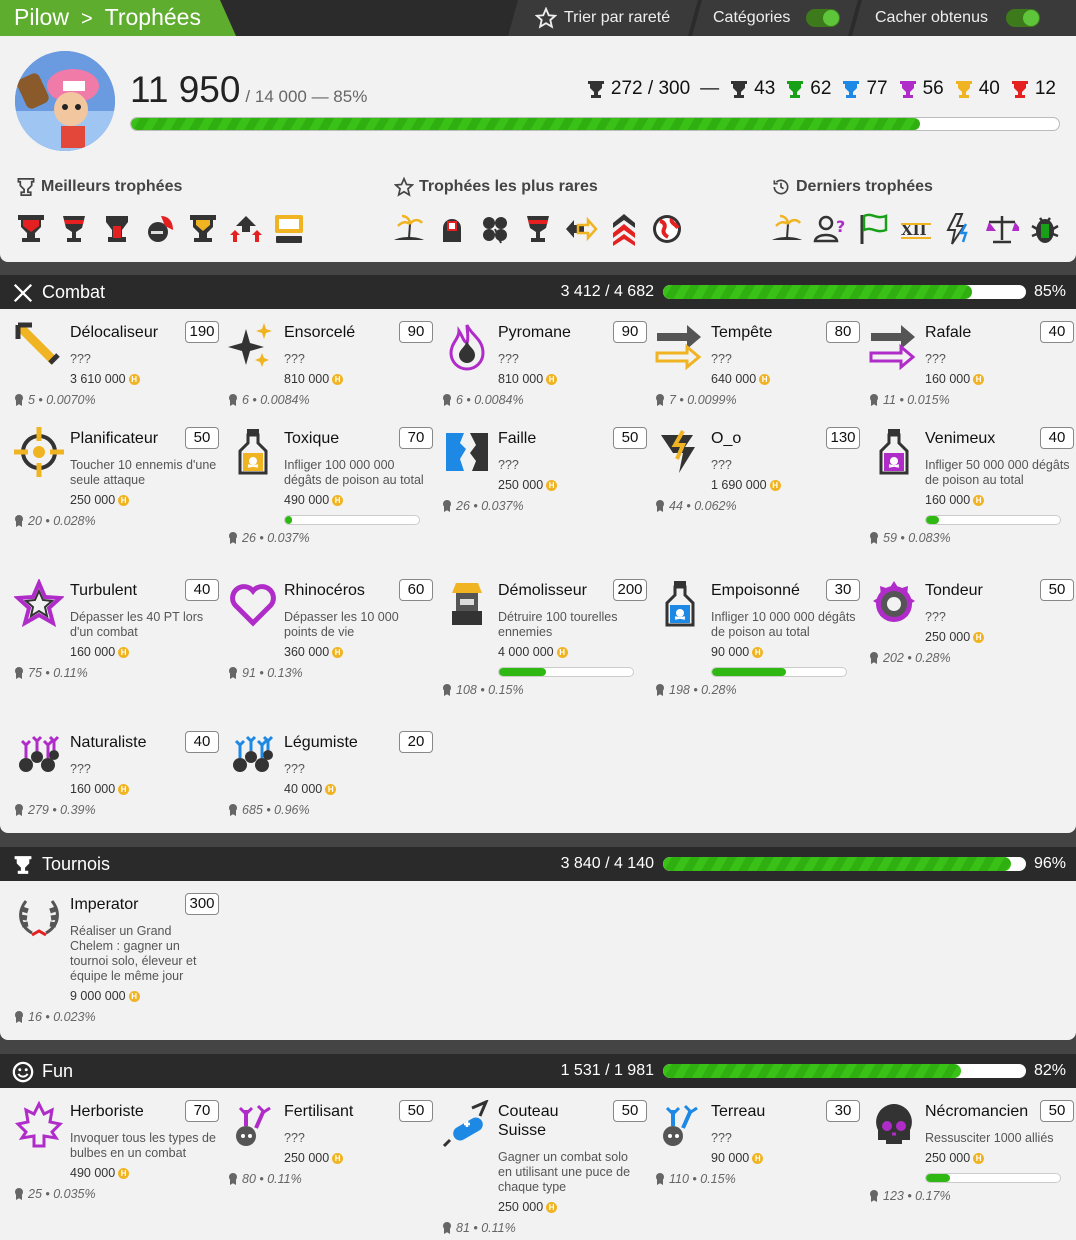 The height and width of the screenshot is (1240, 1076). What do you see at coordinates (830, 229) in the screenshot?
I see `user-question-icon: ?` at bounding box center [830, 229].